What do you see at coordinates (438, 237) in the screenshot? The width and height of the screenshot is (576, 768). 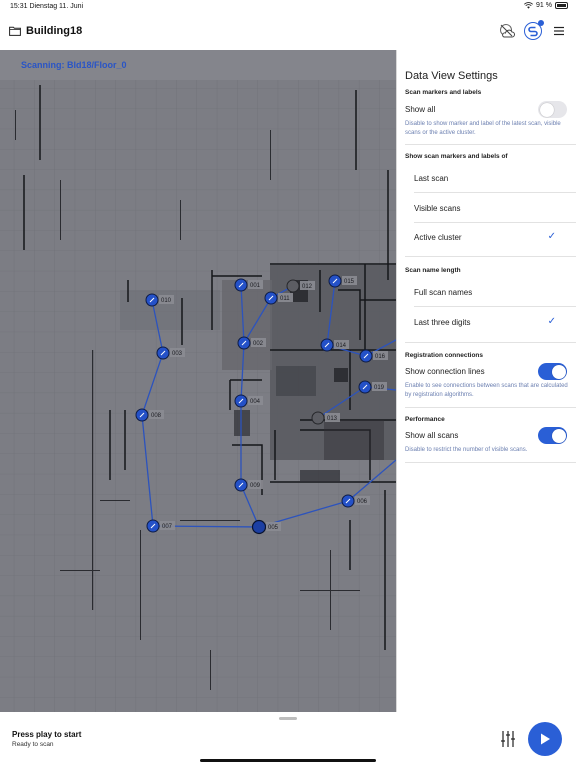 I see `option-active-cluster: Active cluster` at bounding box center [438, 237].